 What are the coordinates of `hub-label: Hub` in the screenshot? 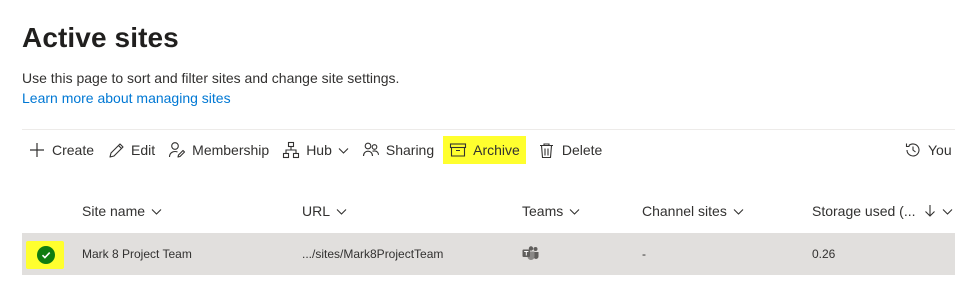 It's located at (319, 150).